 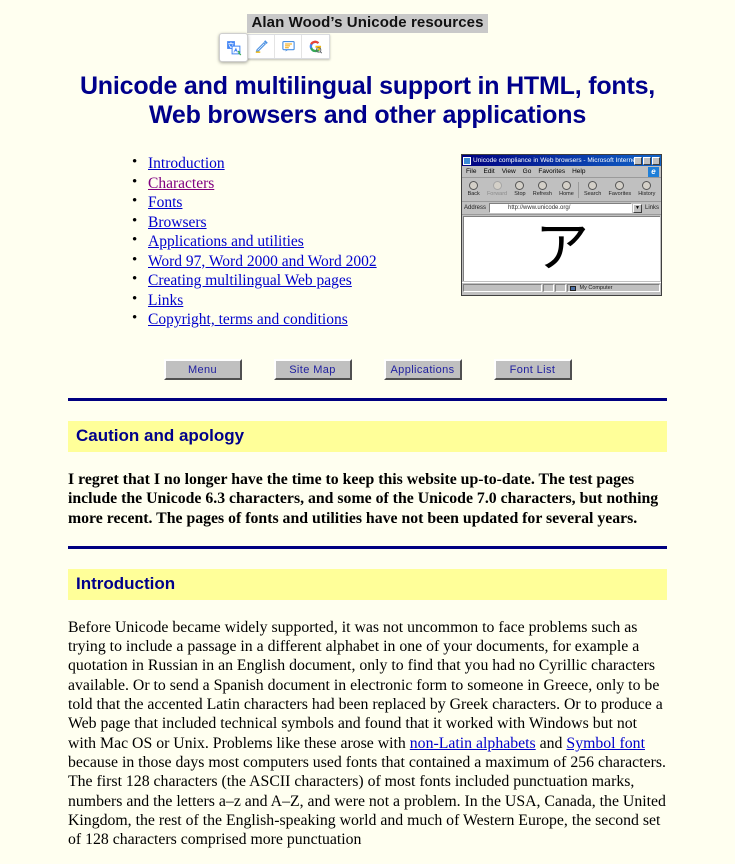 I want to click on site-map-button: Site Map, so click(x=312, y=369).